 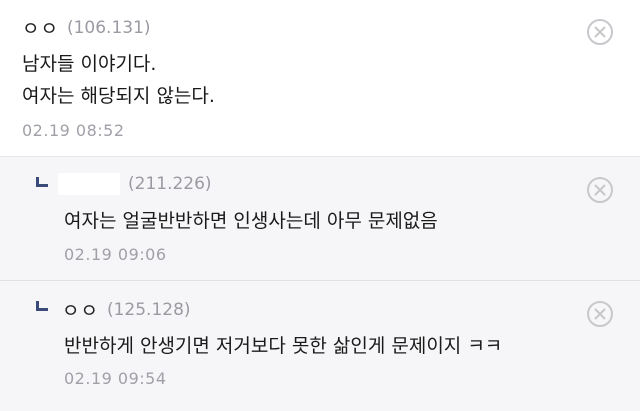 I want to click on comment-line: 남자들 이야기다., so click(x=89, y=64).